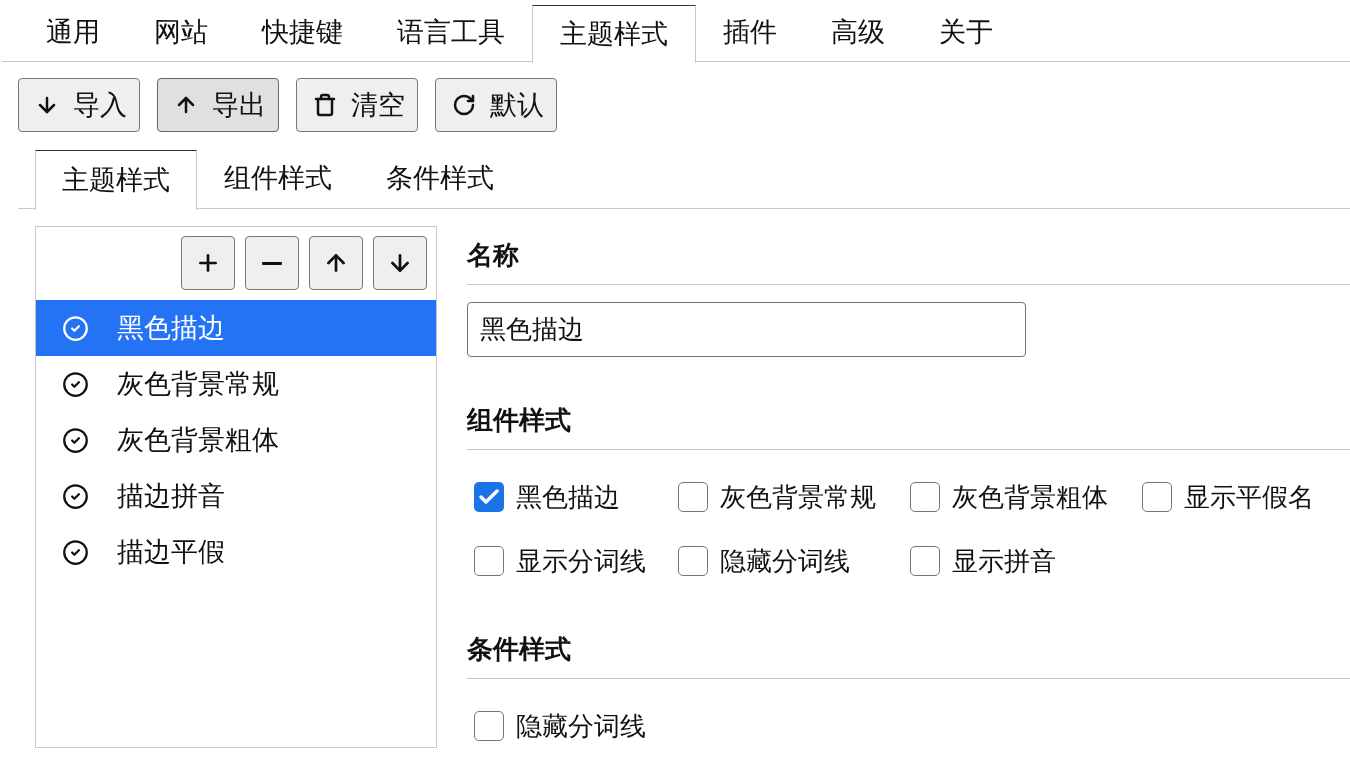 This screenshot has width=1350, height=768. What do you see at coordinates (746, 329) in the screenshot?
I see `name-input: 黑色描边` at bounding box center [746, 329].